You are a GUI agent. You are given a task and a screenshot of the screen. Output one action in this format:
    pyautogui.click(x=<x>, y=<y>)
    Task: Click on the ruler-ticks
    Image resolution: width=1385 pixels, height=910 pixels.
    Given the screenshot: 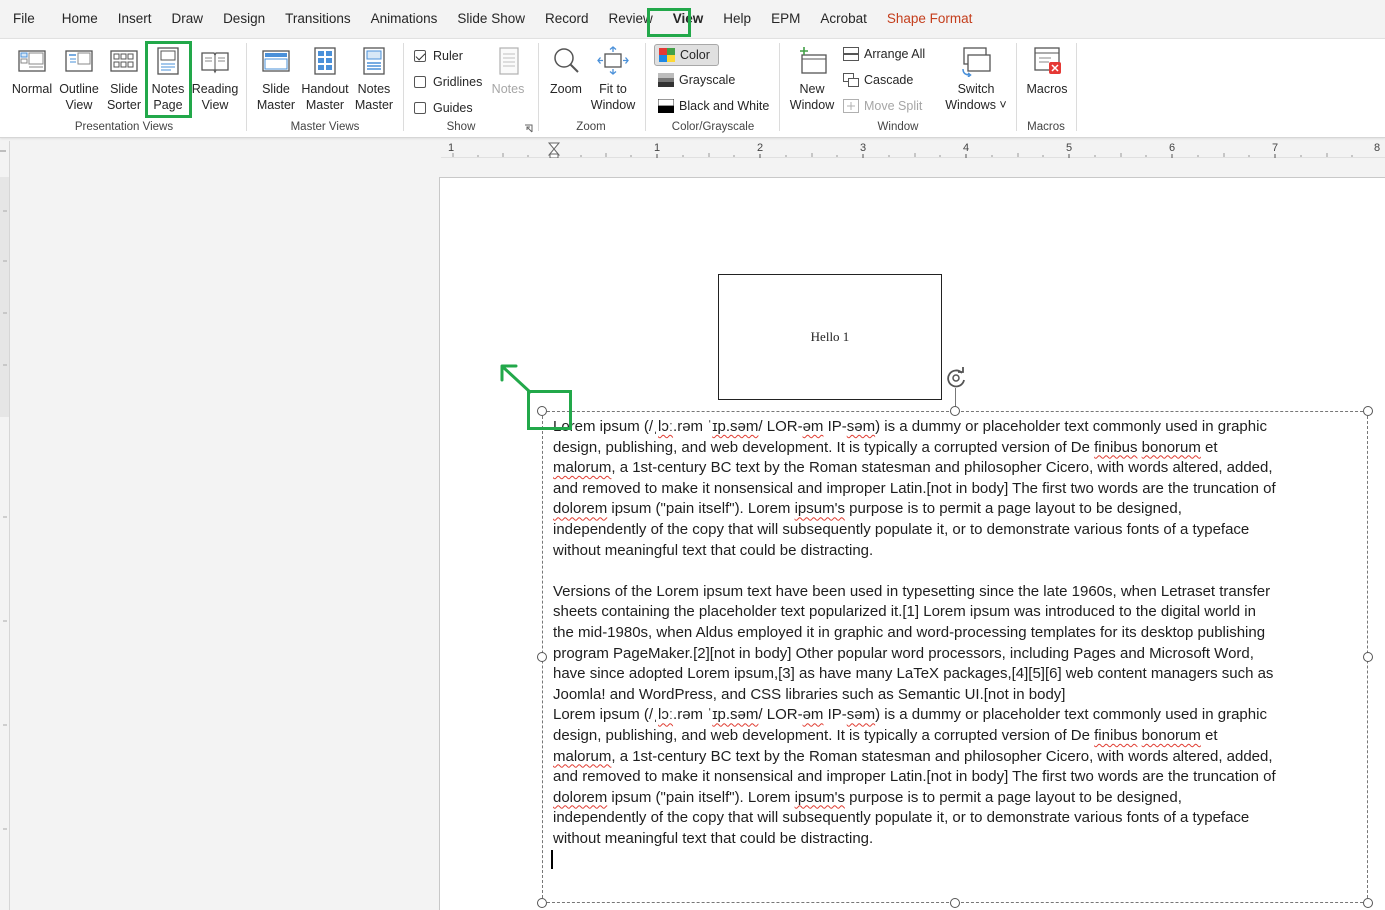 What is the action you would take?
    pyautogui.click(x=902, y=150)
    